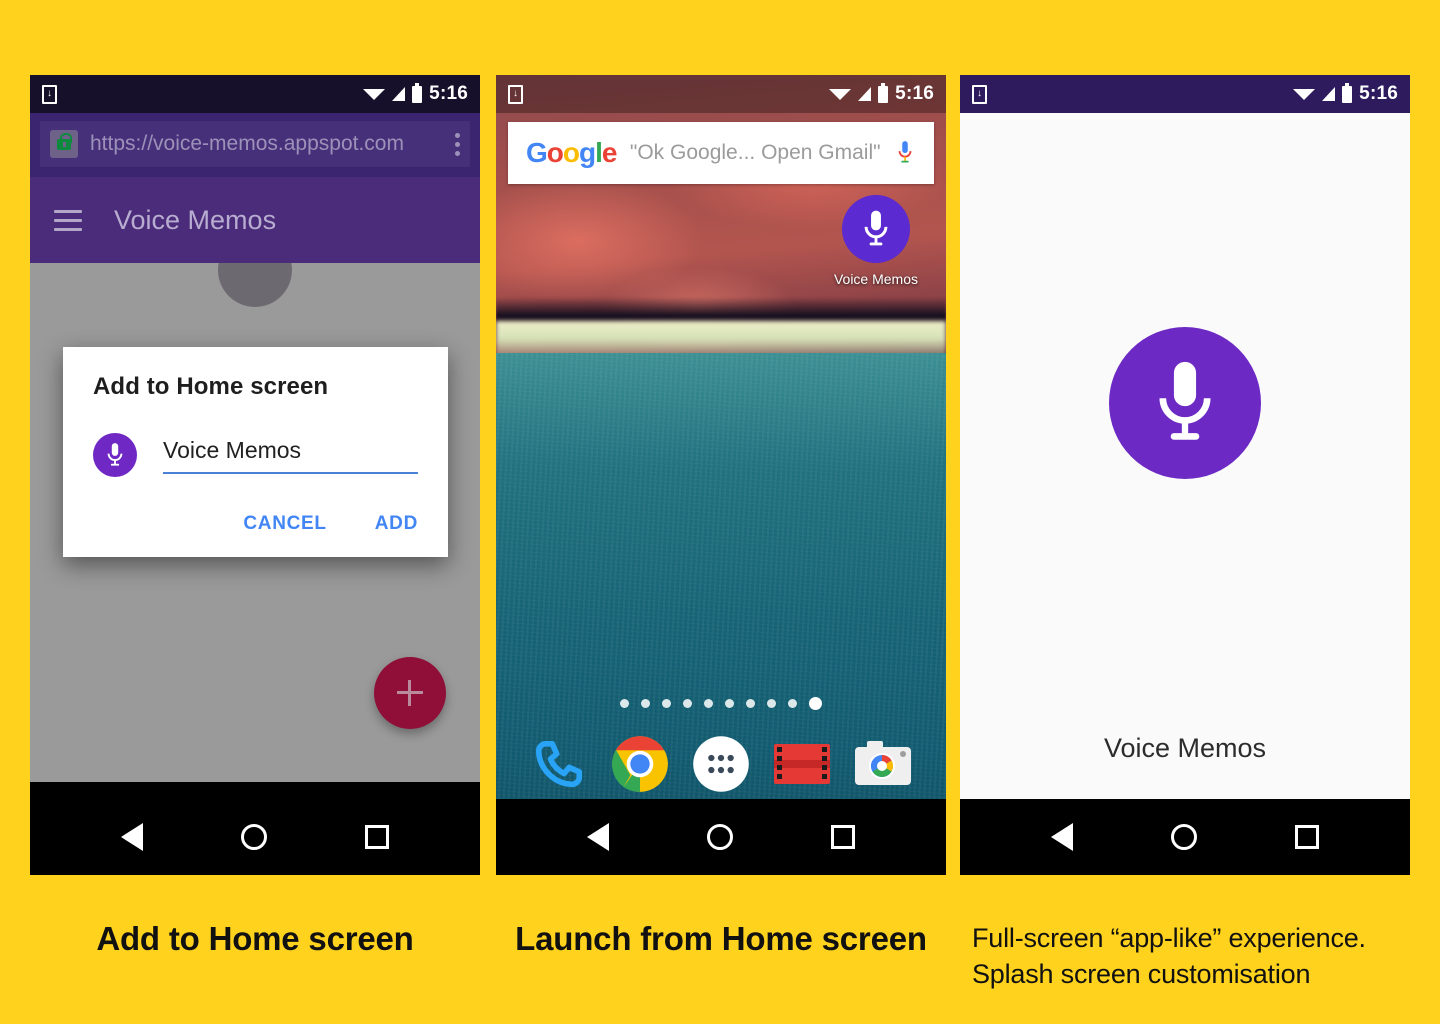 Image resolution: width=1440 pixels, height=1024 pixels. Describe the element at coordinates (284, 524) in the screenshot. I see `cancel-button: CANCEL` at that location.